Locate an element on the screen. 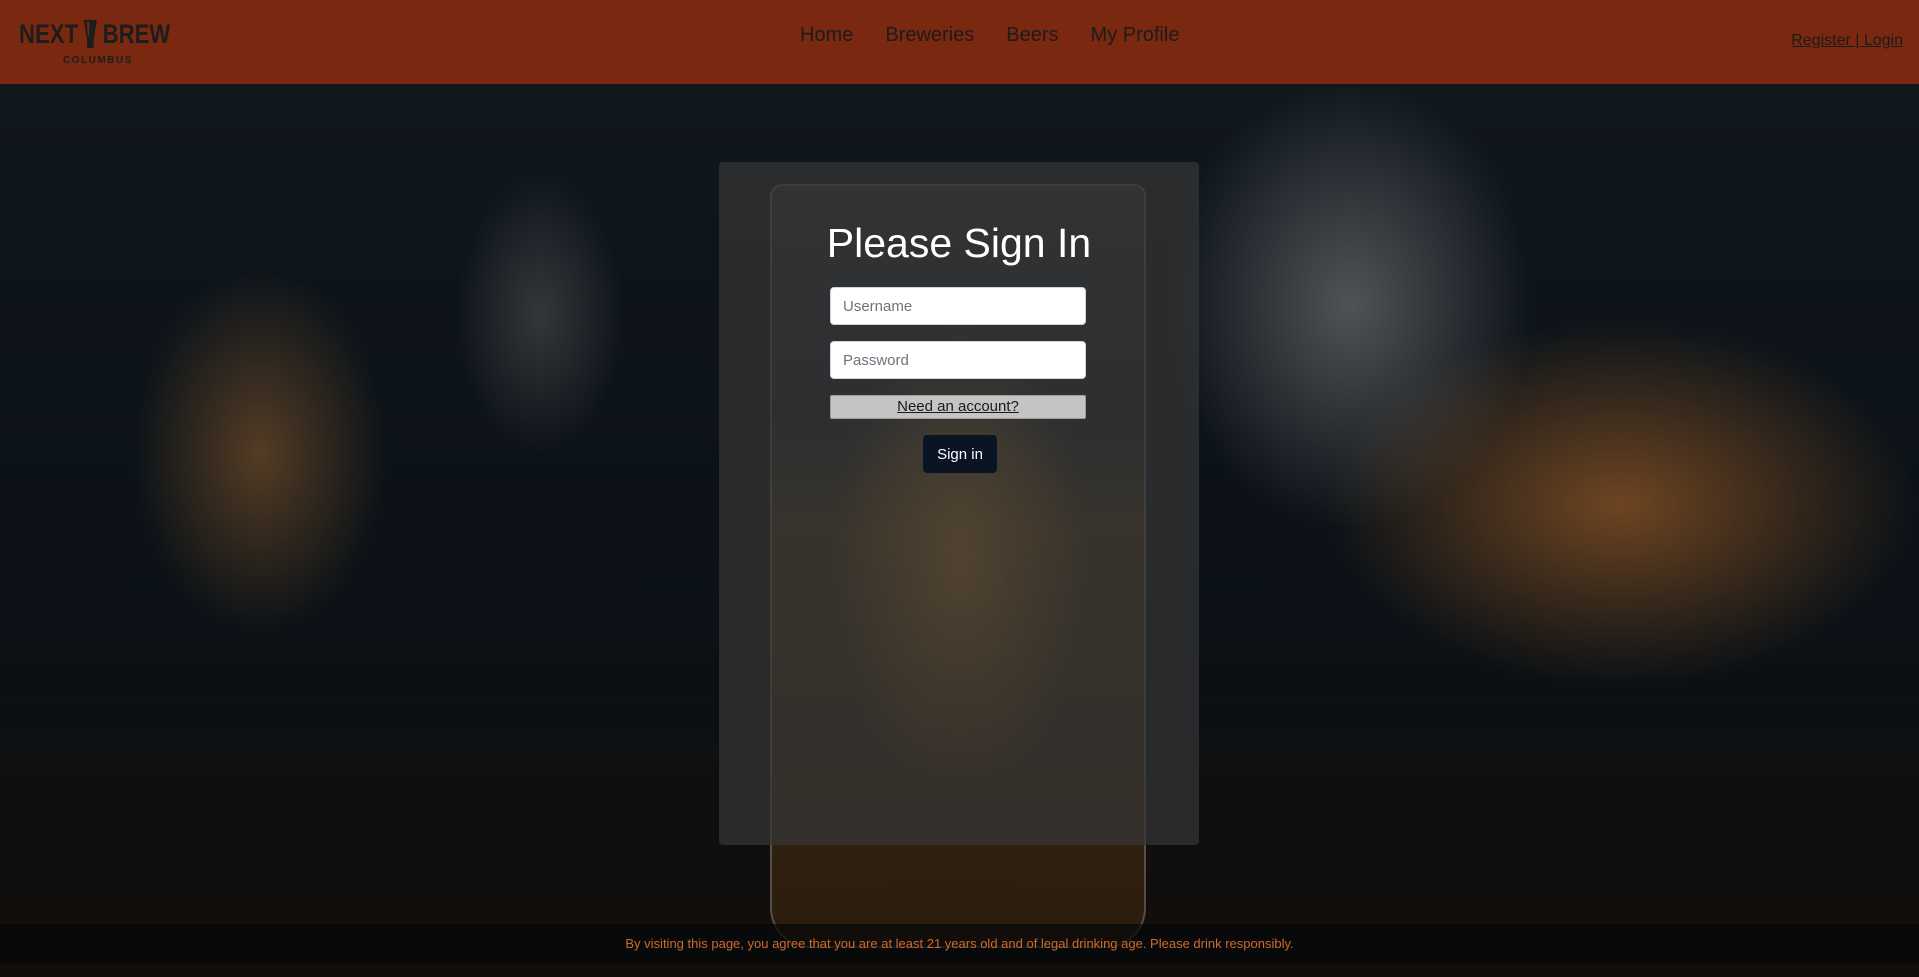 This screenshot has width=1919, height=977. brand-logo: NEXT BREW COLUMBUS is located at coordinates (95, 43).